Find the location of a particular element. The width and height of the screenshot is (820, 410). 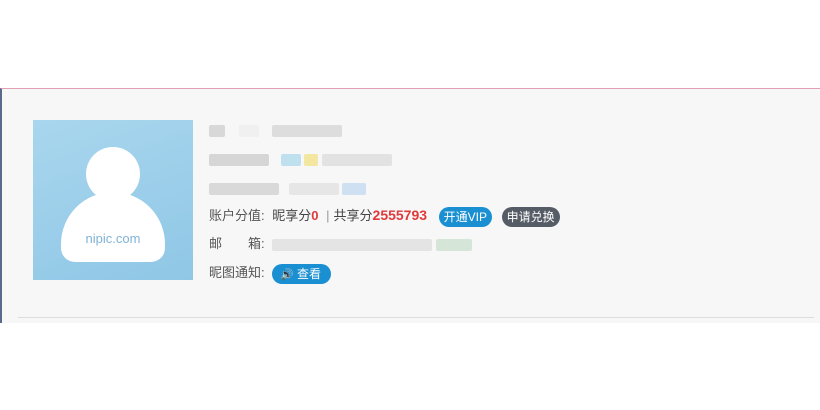

nipic-points-value: 0 is located at coordinates (315, 215).